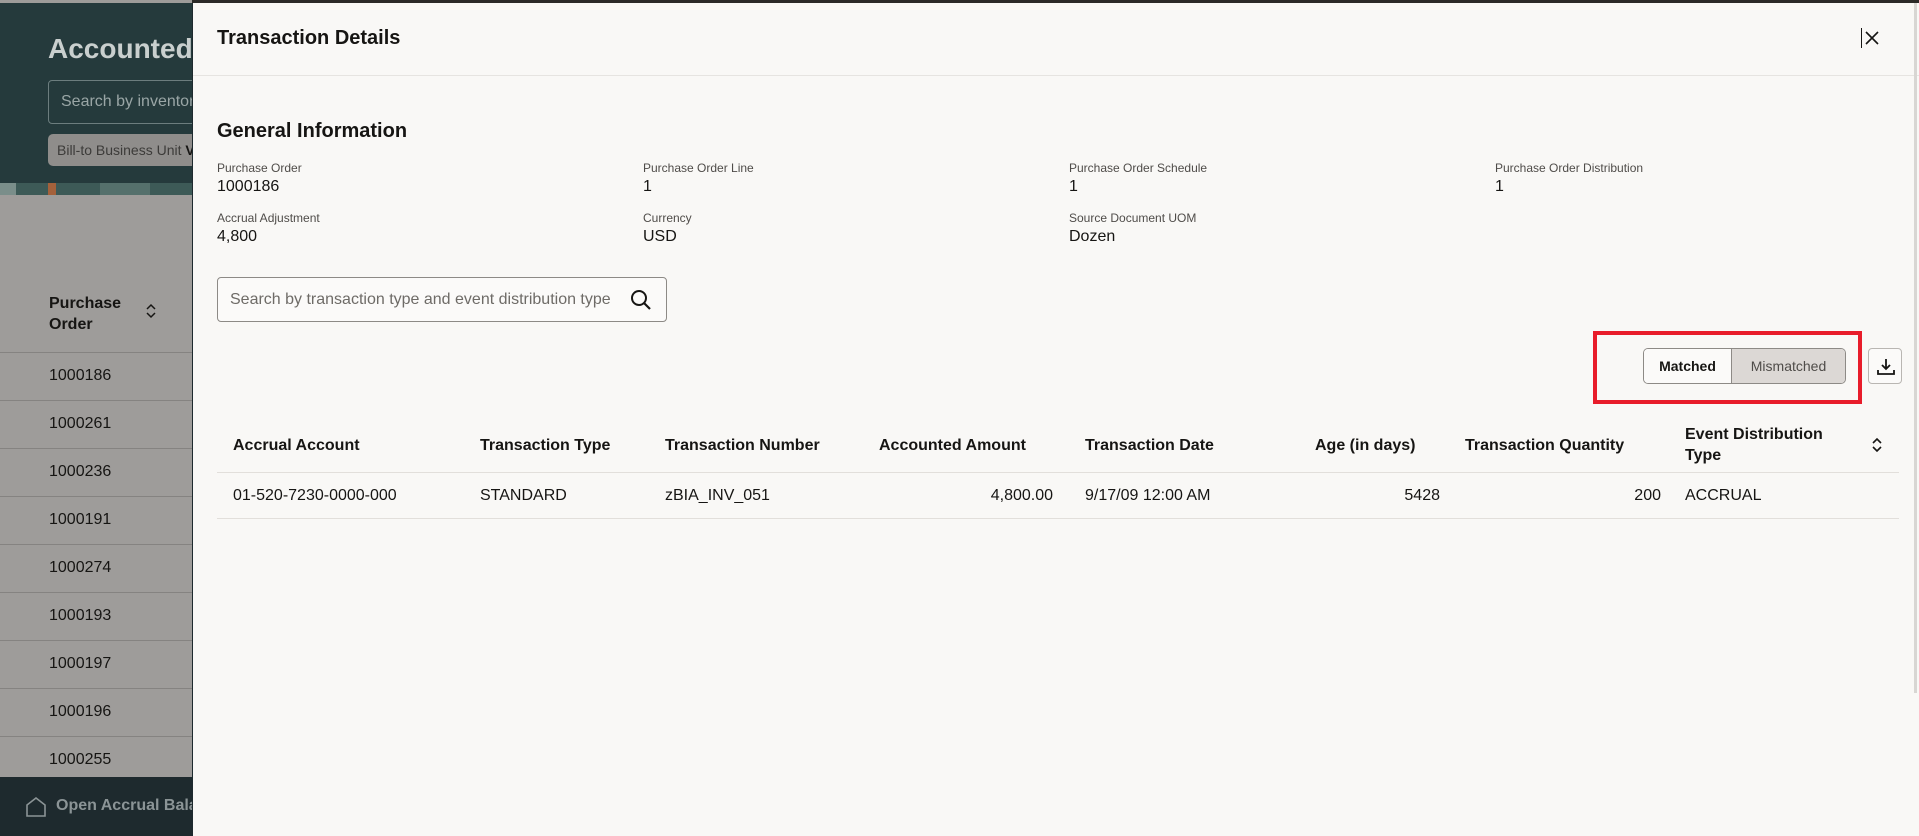 The width and height of the screenshot is (1919, 836). What do you see at coordinates (80, 519) in the screenshot?
I see `row-value: 1000191` at bounding box center [80, 519].